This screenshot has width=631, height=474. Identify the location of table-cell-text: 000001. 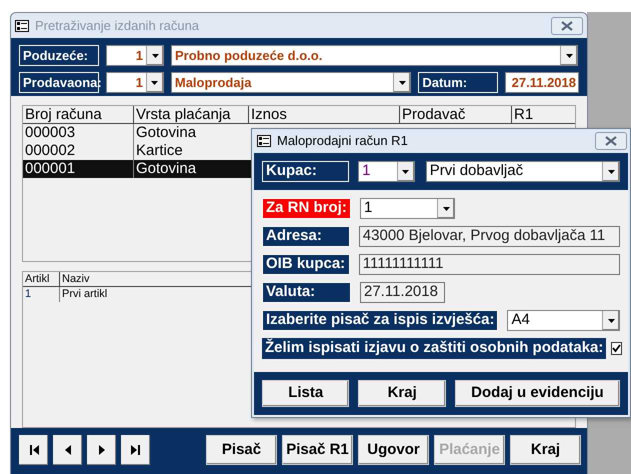
(50, 169).